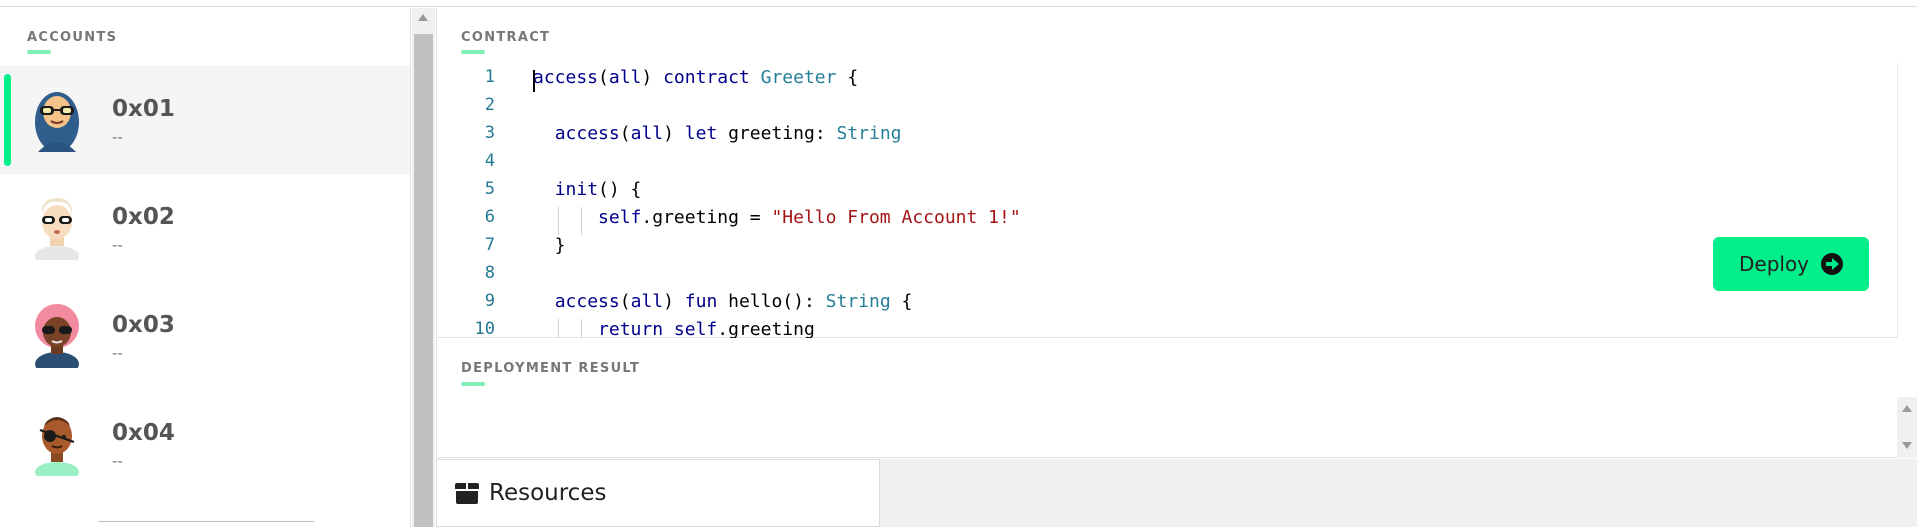  Describe the element at coordinates (39, 52) in the screenshot. I see `accounts-title-underline` at that location.